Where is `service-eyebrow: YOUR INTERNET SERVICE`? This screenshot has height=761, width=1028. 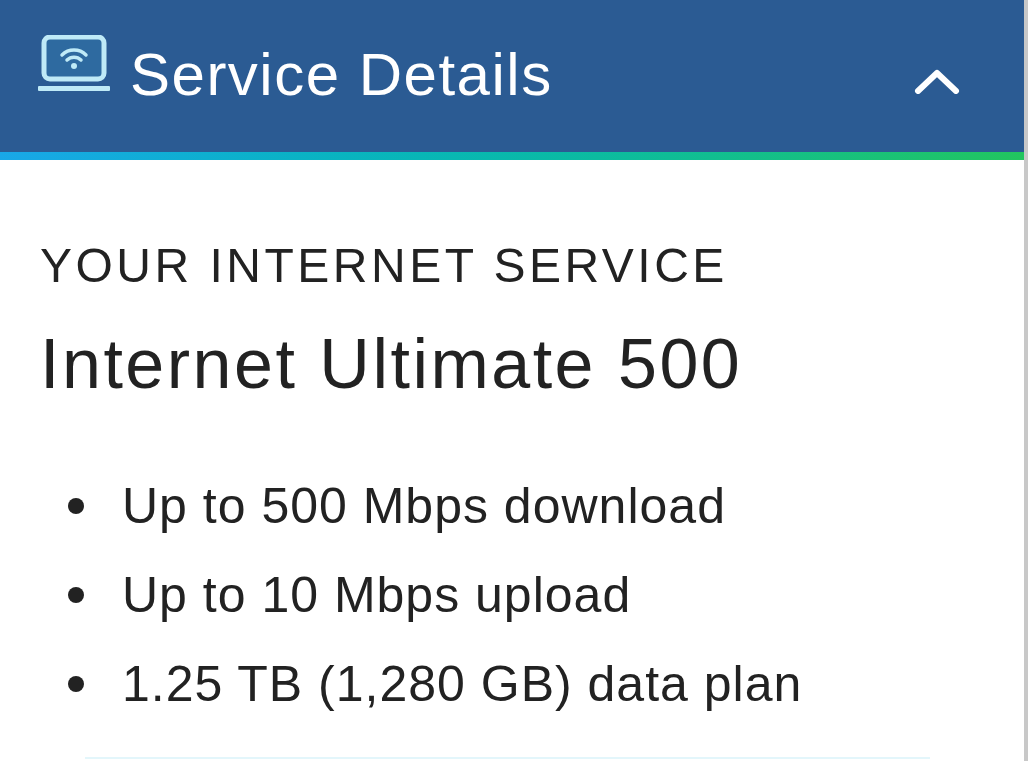 service-eyebrow: YOUR INTERNET SERVICE is located at coordinates (384, 266).